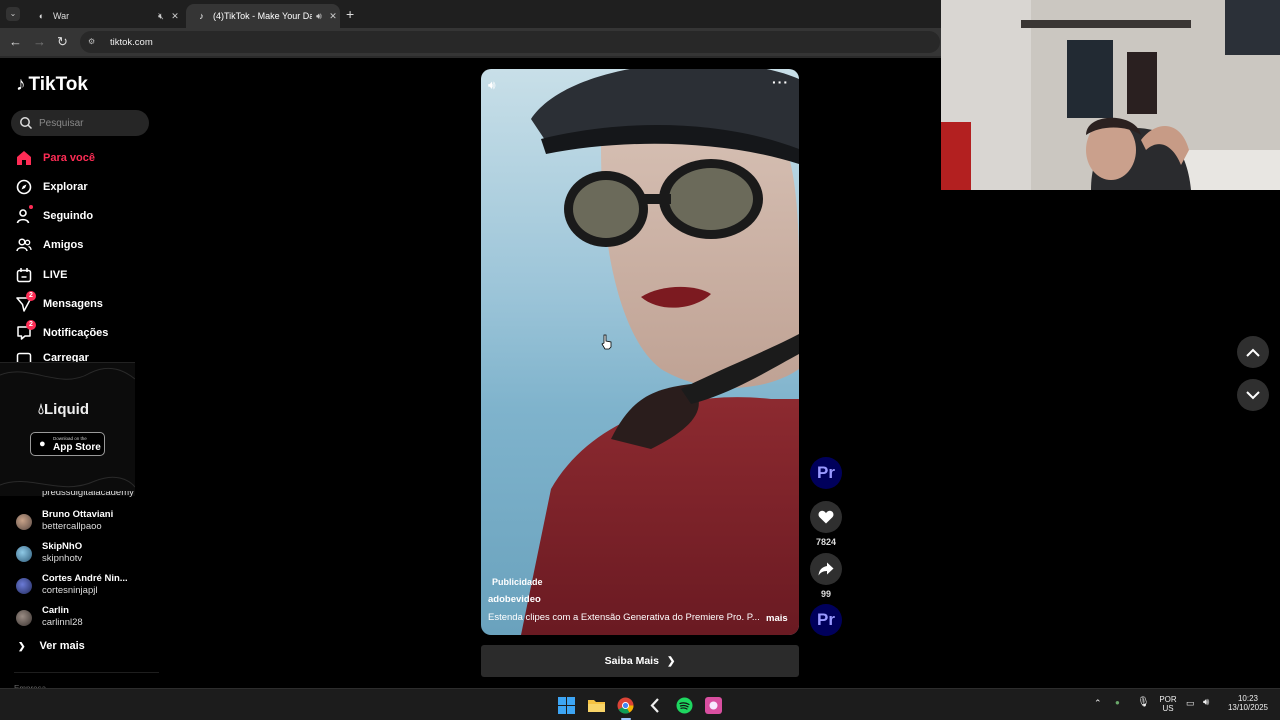 The height and width of the screenshot is (720, 1280). What do you see at coordinates (566, 705) in the screenshot?
I see `windows-start-icon` at bounding box center [566, 705].